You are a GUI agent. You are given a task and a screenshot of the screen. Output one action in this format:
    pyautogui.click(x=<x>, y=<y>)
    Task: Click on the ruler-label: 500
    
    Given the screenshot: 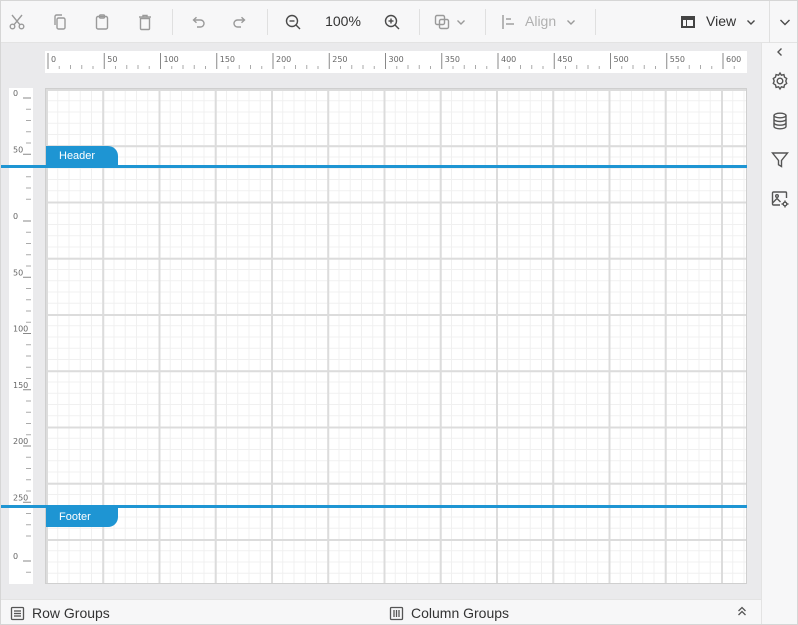 What is the action you would take?
    pyautogui.click(x=621, y=59)
    